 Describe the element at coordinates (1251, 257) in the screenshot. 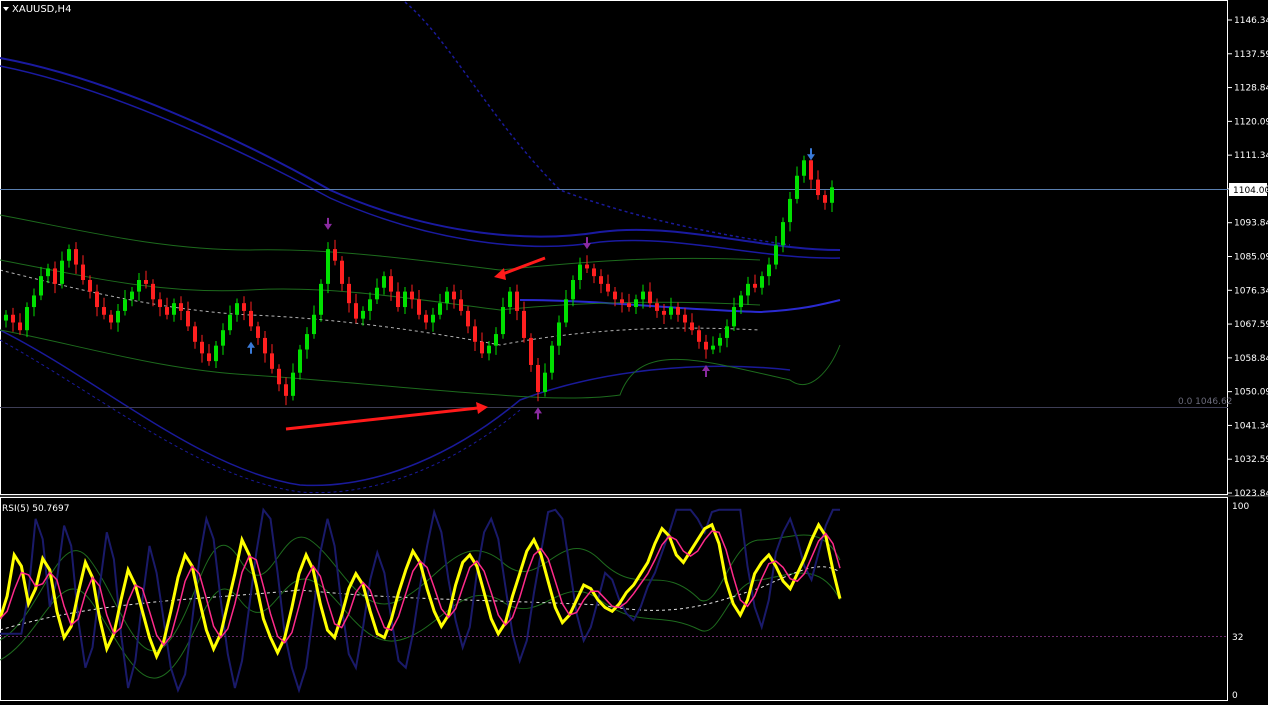

I see `price-tick-label: 1085.09` at that location.